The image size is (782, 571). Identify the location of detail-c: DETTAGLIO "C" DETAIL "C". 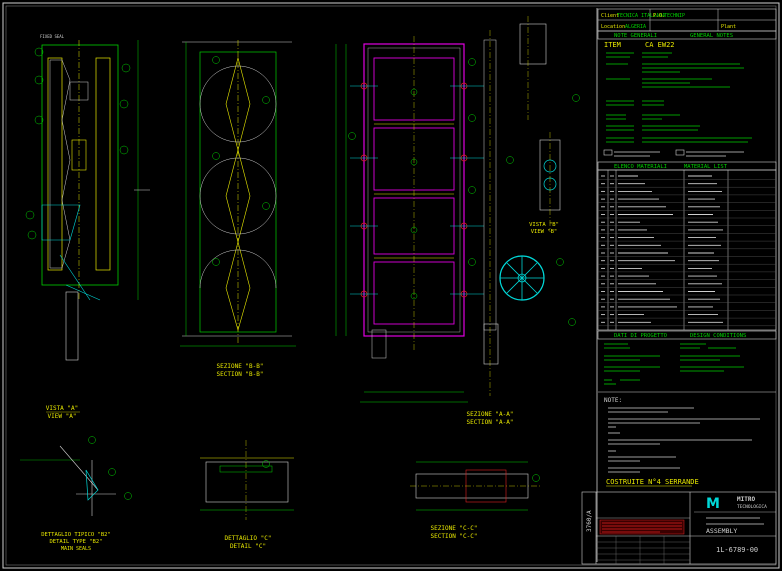
(247, 495).